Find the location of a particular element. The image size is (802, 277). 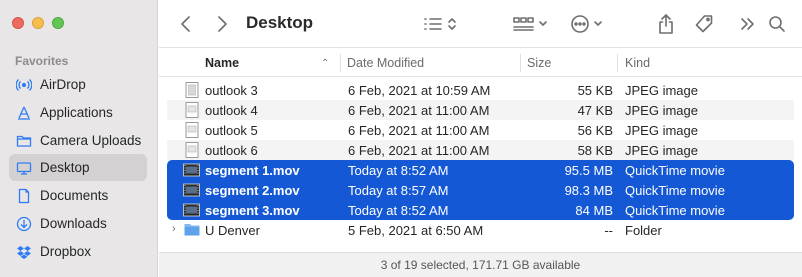

desktop-icon is located at coordinates (24, 168).